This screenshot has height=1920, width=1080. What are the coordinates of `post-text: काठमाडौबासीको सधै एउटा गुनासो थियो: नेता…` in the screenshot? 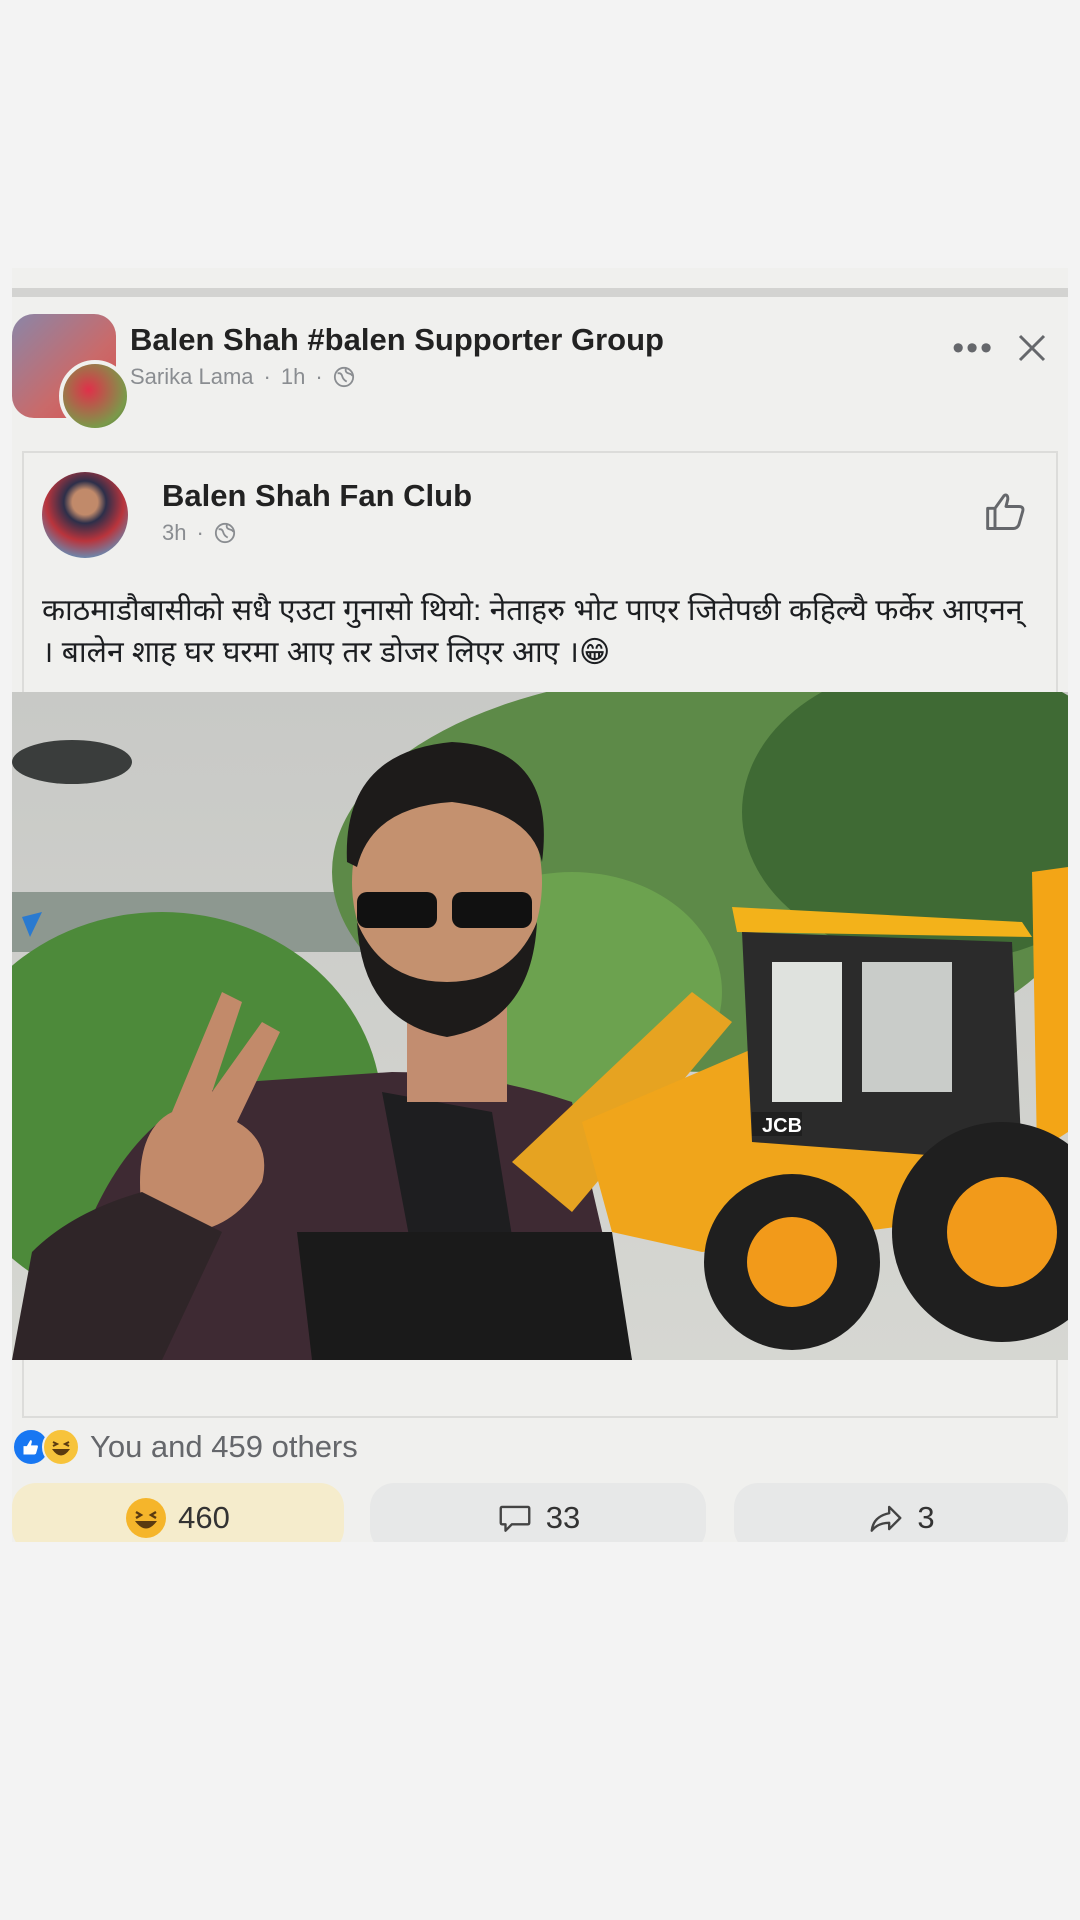 It's located at (532, 631).